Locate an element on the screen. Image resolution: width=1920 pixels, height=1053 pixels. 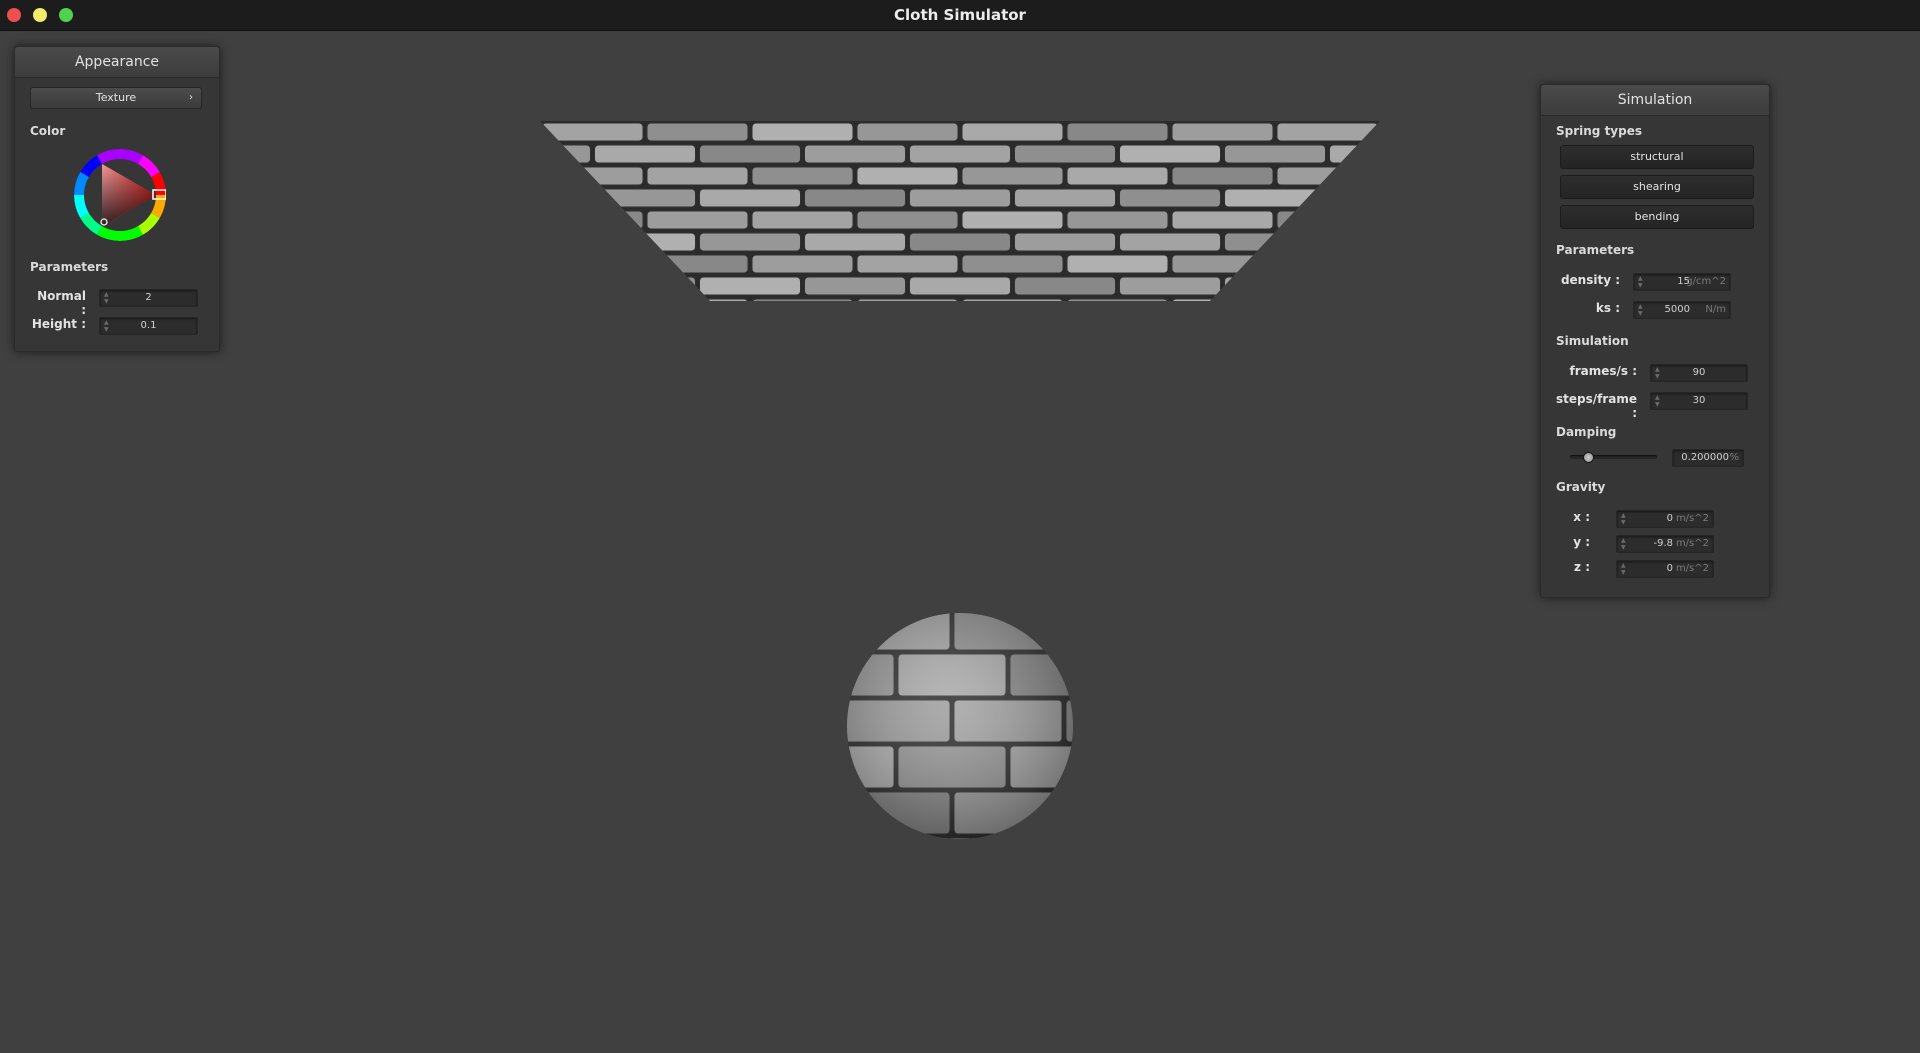
normal-value: 2 is located at coordinates (148, 297).